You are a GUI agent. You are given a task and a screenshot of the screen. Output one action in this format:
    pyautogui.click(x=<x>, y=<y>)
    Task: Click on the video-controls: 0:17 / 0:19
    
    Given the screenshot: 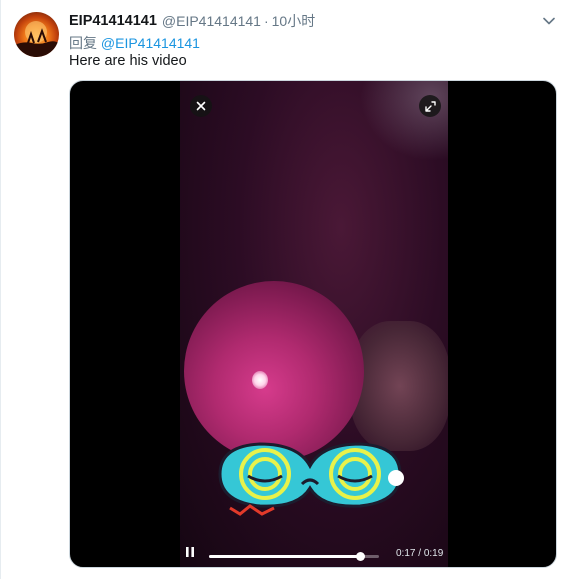 What is the action you would take?
    pyautogui.click(x=313, y=551)
    